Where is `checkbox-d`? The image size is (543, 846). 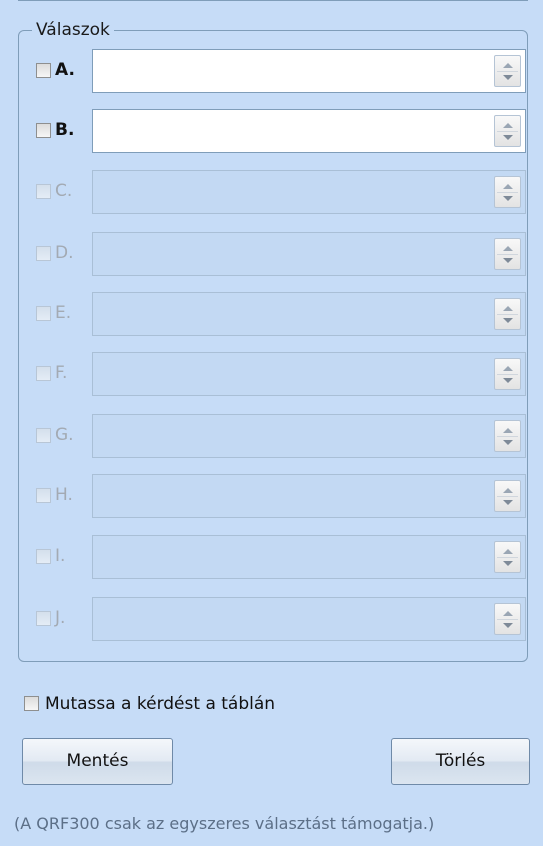
checkbox-d is located at coordinates (43, 253).